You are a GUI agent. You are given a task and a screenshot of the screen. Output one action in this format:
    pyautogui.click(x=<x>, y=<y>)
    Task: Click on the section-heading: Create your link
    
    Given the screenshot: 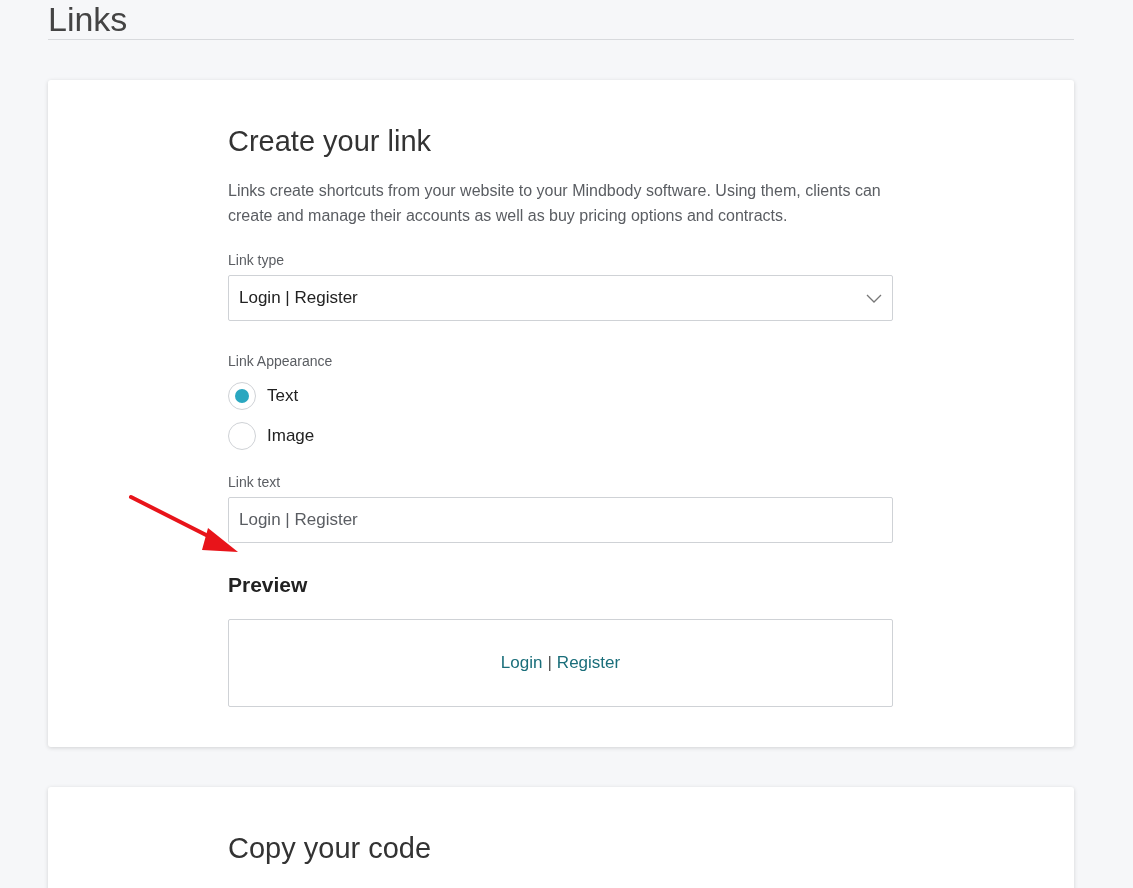 What is the action you would take?
    pyautogui.click(x=330, y=141)
    